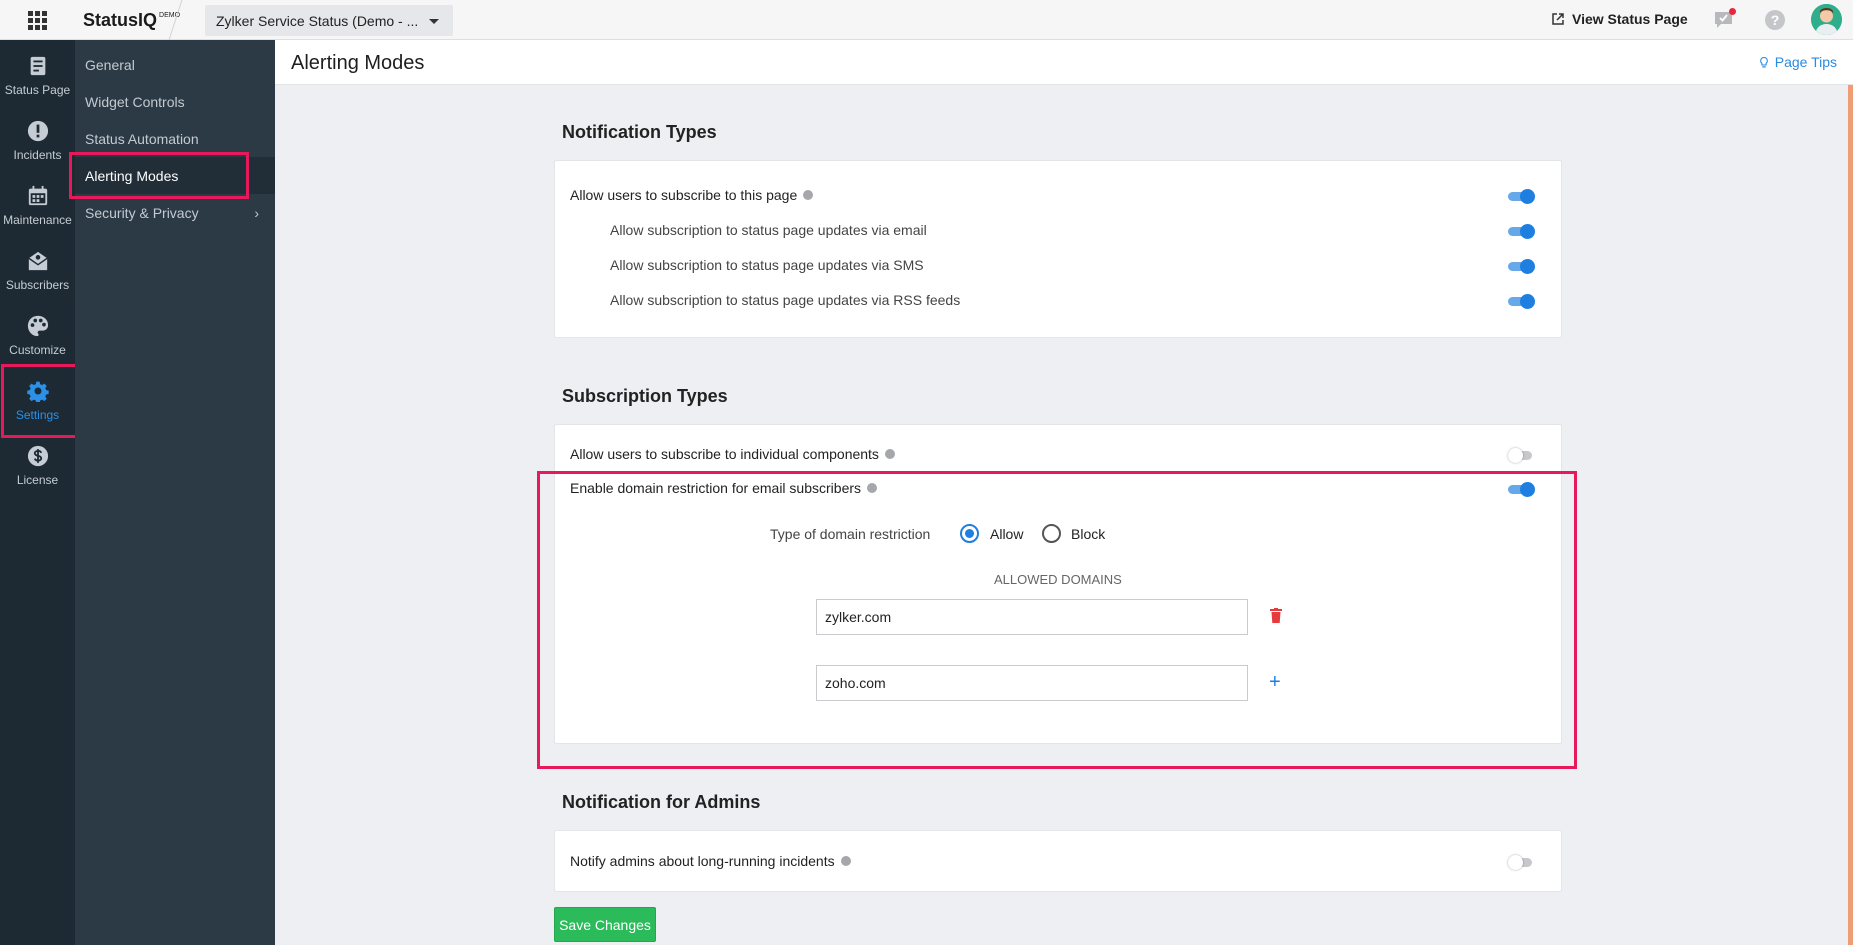  I want to click on submenu-widget-controls-label: Widget Controls, so click(135, 101).